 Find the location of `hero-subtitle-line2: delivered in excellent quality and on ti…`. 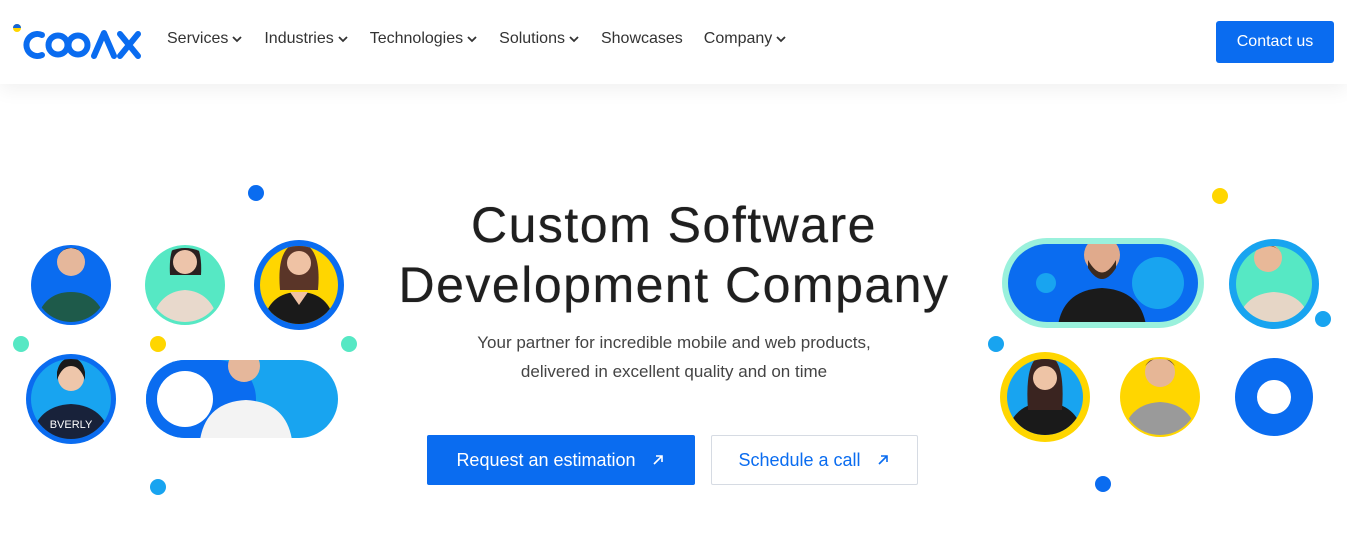

hero-subtitle-line2: delivered in excellent quality and on ti… is located at coordinates (674, 371).